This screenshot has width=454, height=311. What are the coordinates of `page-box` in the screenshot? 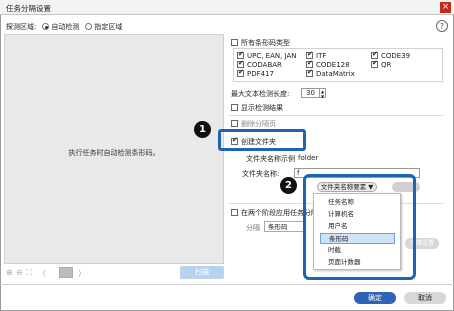 It's located at (66, 272).